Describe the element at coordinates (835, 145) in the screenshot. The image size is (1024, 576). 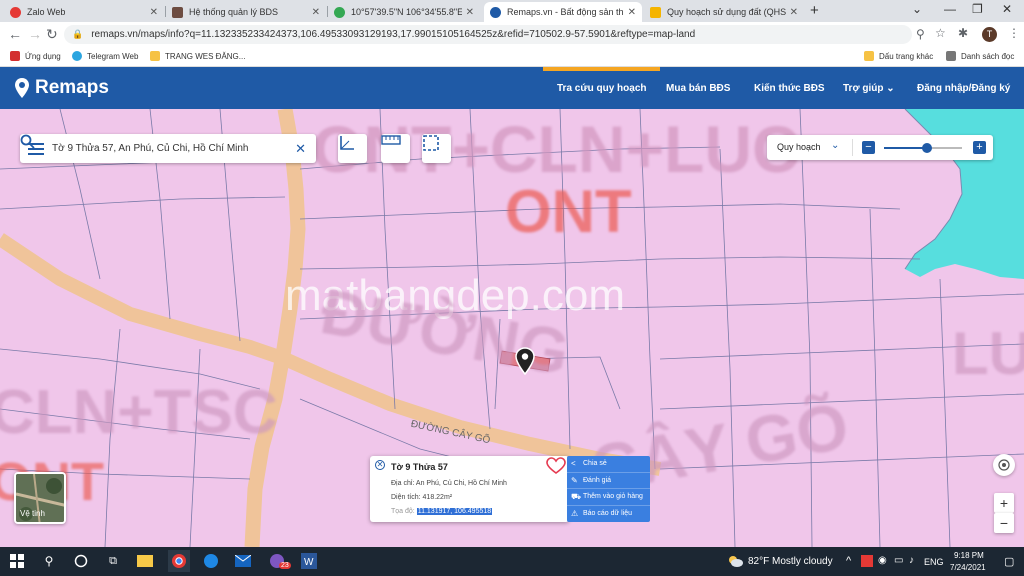
I see `chevron-down-icon: ⌄` at that location.